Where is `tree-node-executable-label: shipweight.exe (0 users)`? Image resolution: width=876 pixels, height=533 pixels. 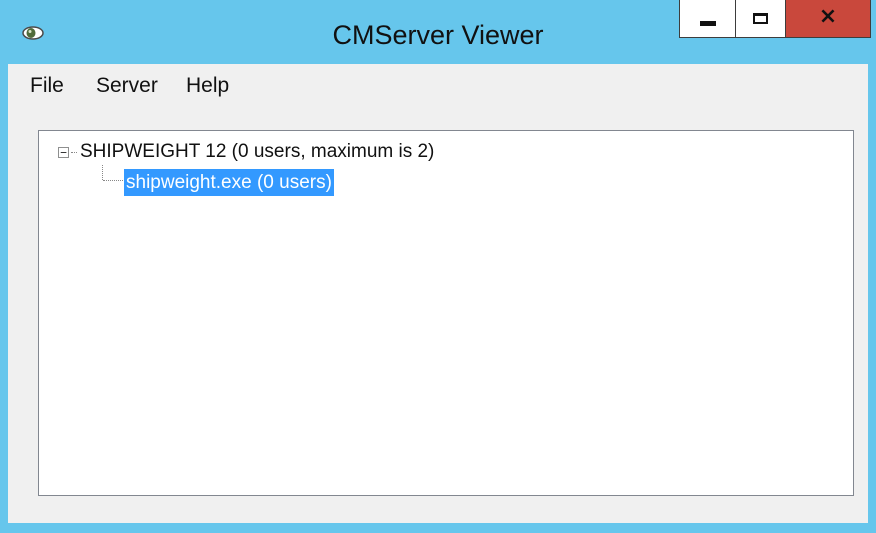 tree-node-executable-label: shipweight.exe (0 users) is located at coordinates (229, 182).